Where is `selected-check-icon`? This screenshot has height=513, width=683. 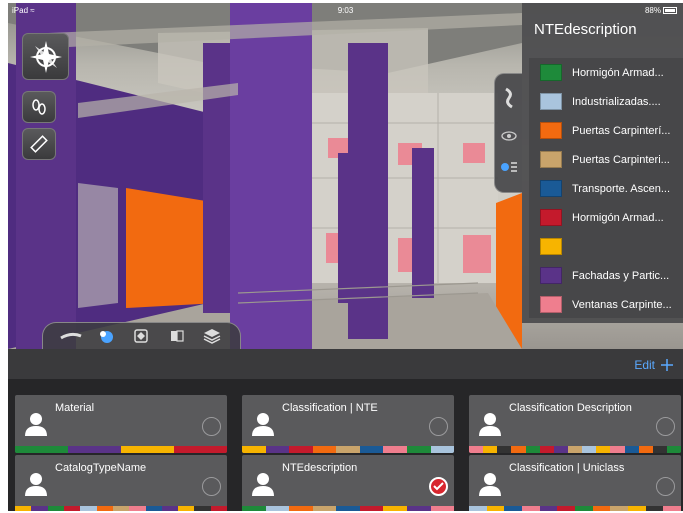
selected-check-icon is located at coordinates (438, 486).